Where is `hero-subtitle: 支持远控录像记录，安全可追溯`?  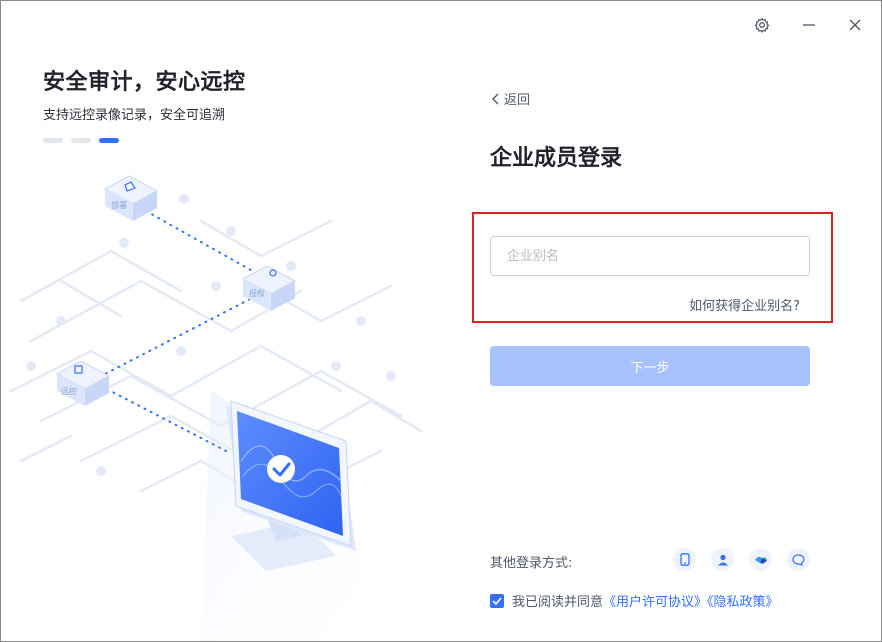
hero-subtitle: 支持远控录像记录，安全可追溯 is located at coordinates (134, 115).